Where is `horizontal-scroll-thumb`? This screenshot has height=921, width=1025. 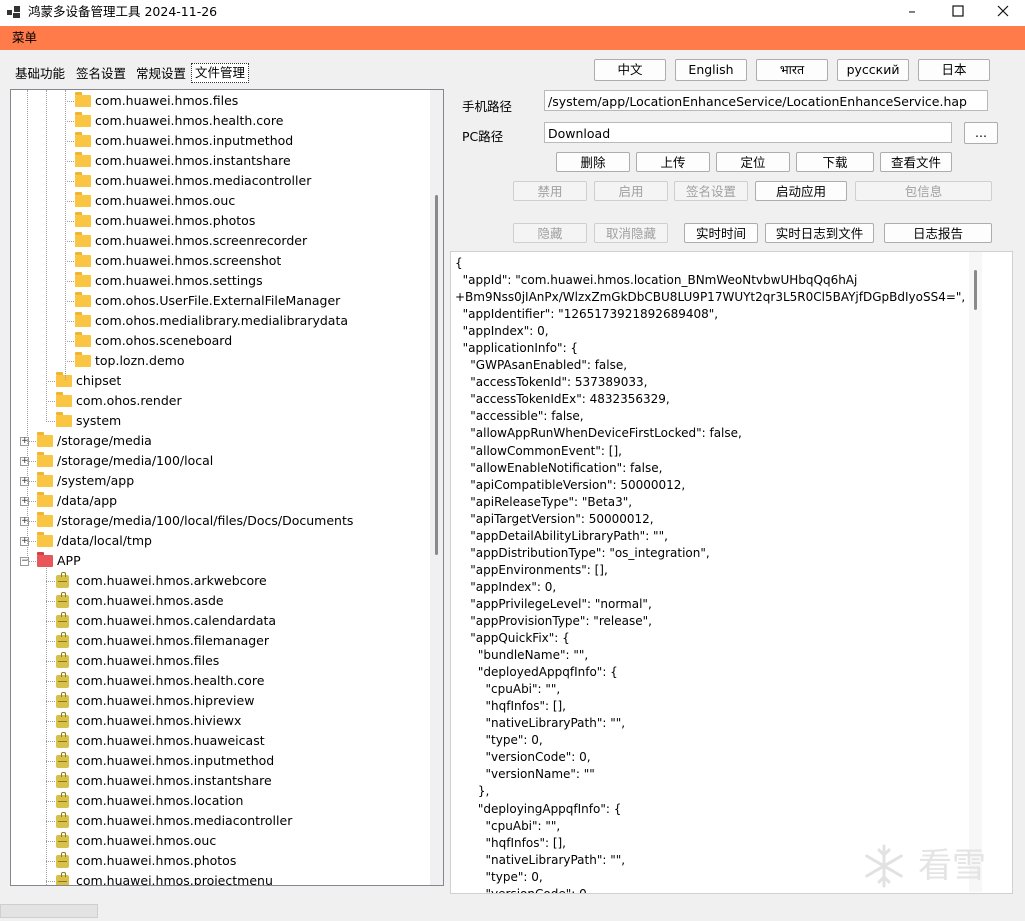 horizontal-scroll-thumb is located at coordinates (49, 911).